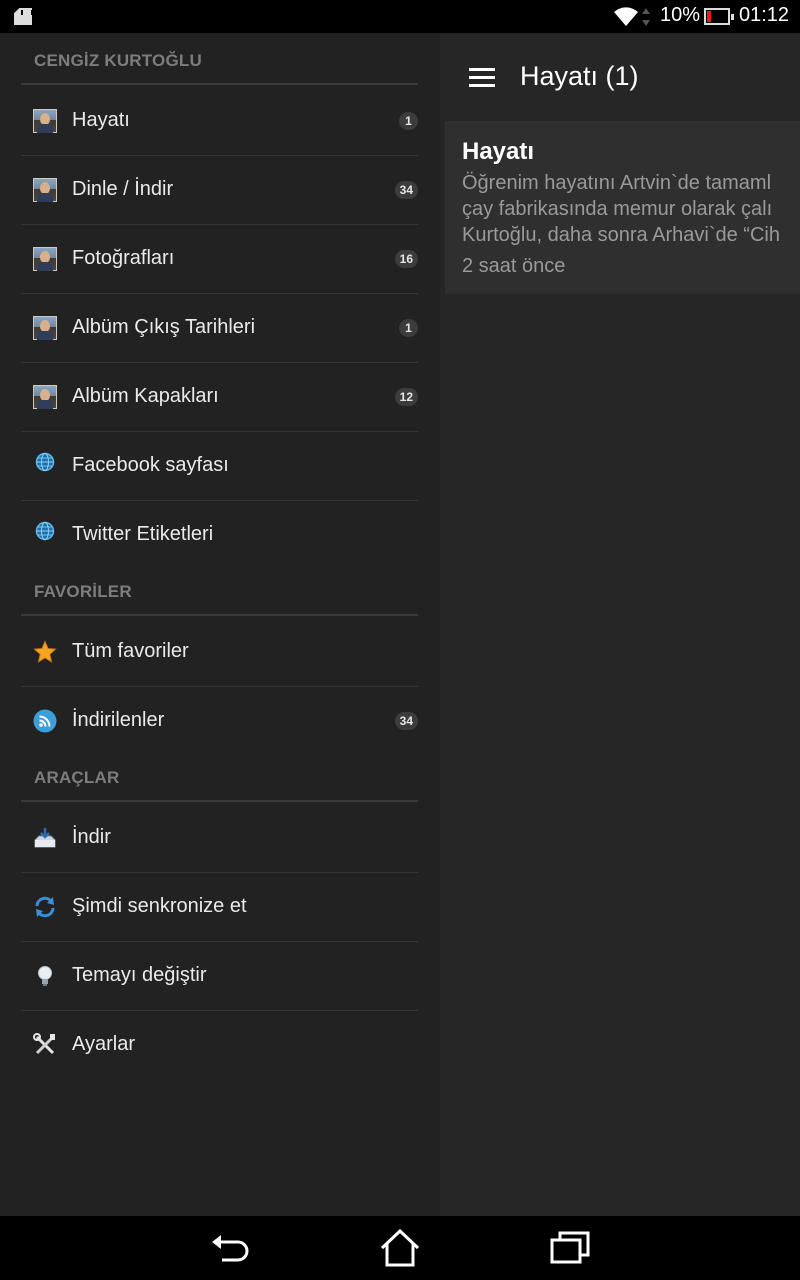 Image resolution: width=800 pixels, height=1280 pixels. Describe the element at coordinates (219, 121) in the screenshot. I see `drawer-item-hayati: Hayatı 1` at that location.